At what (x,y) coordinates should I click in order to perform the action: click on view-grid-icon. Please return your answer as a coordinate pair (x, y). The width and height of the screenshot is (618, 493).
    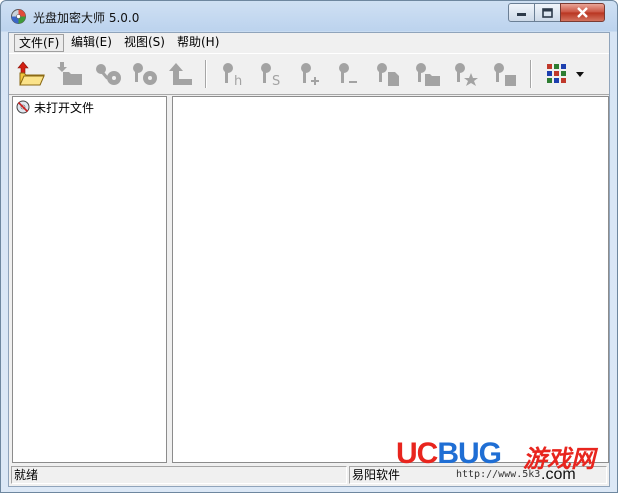
    Looking at the image, I should click on (556, 73).